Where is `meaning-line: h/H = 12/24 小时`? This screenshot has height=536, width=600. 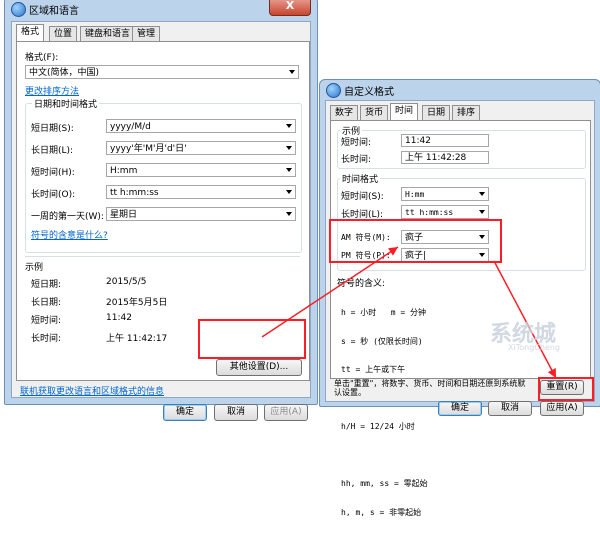
meaning-line: h/H = 12/24 小时 is located at coordinates (378, 426).